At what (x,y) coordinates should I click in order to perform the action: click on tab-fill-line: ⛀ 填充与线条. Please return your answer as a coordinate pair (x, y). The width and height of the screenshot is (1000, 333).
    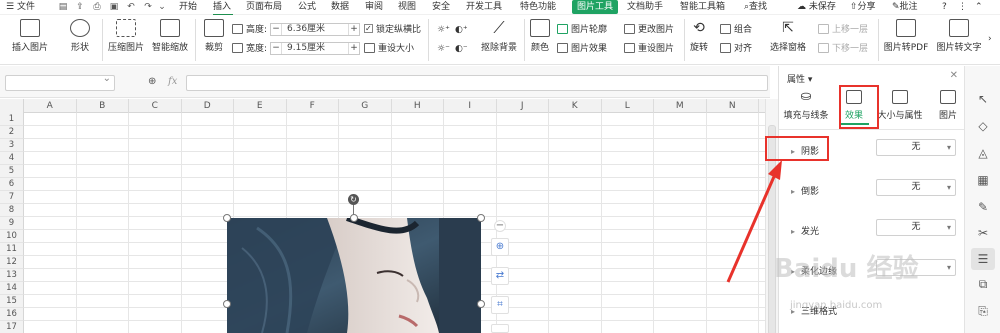
    Looking at the image, I should click on (806, 106).